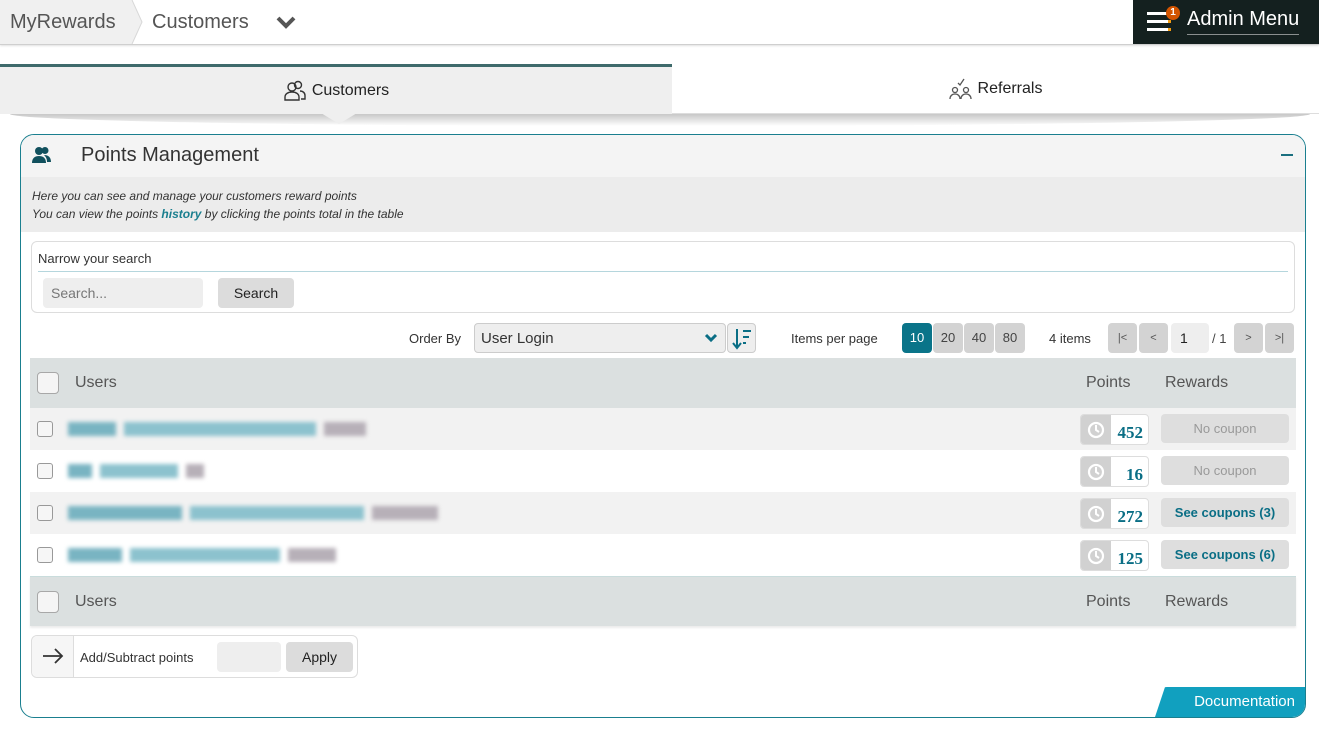  What do you see at coordinates (1108, 383) in the screenshot?
I see `column-header-points: Points` at bounding box center [1108, 383].